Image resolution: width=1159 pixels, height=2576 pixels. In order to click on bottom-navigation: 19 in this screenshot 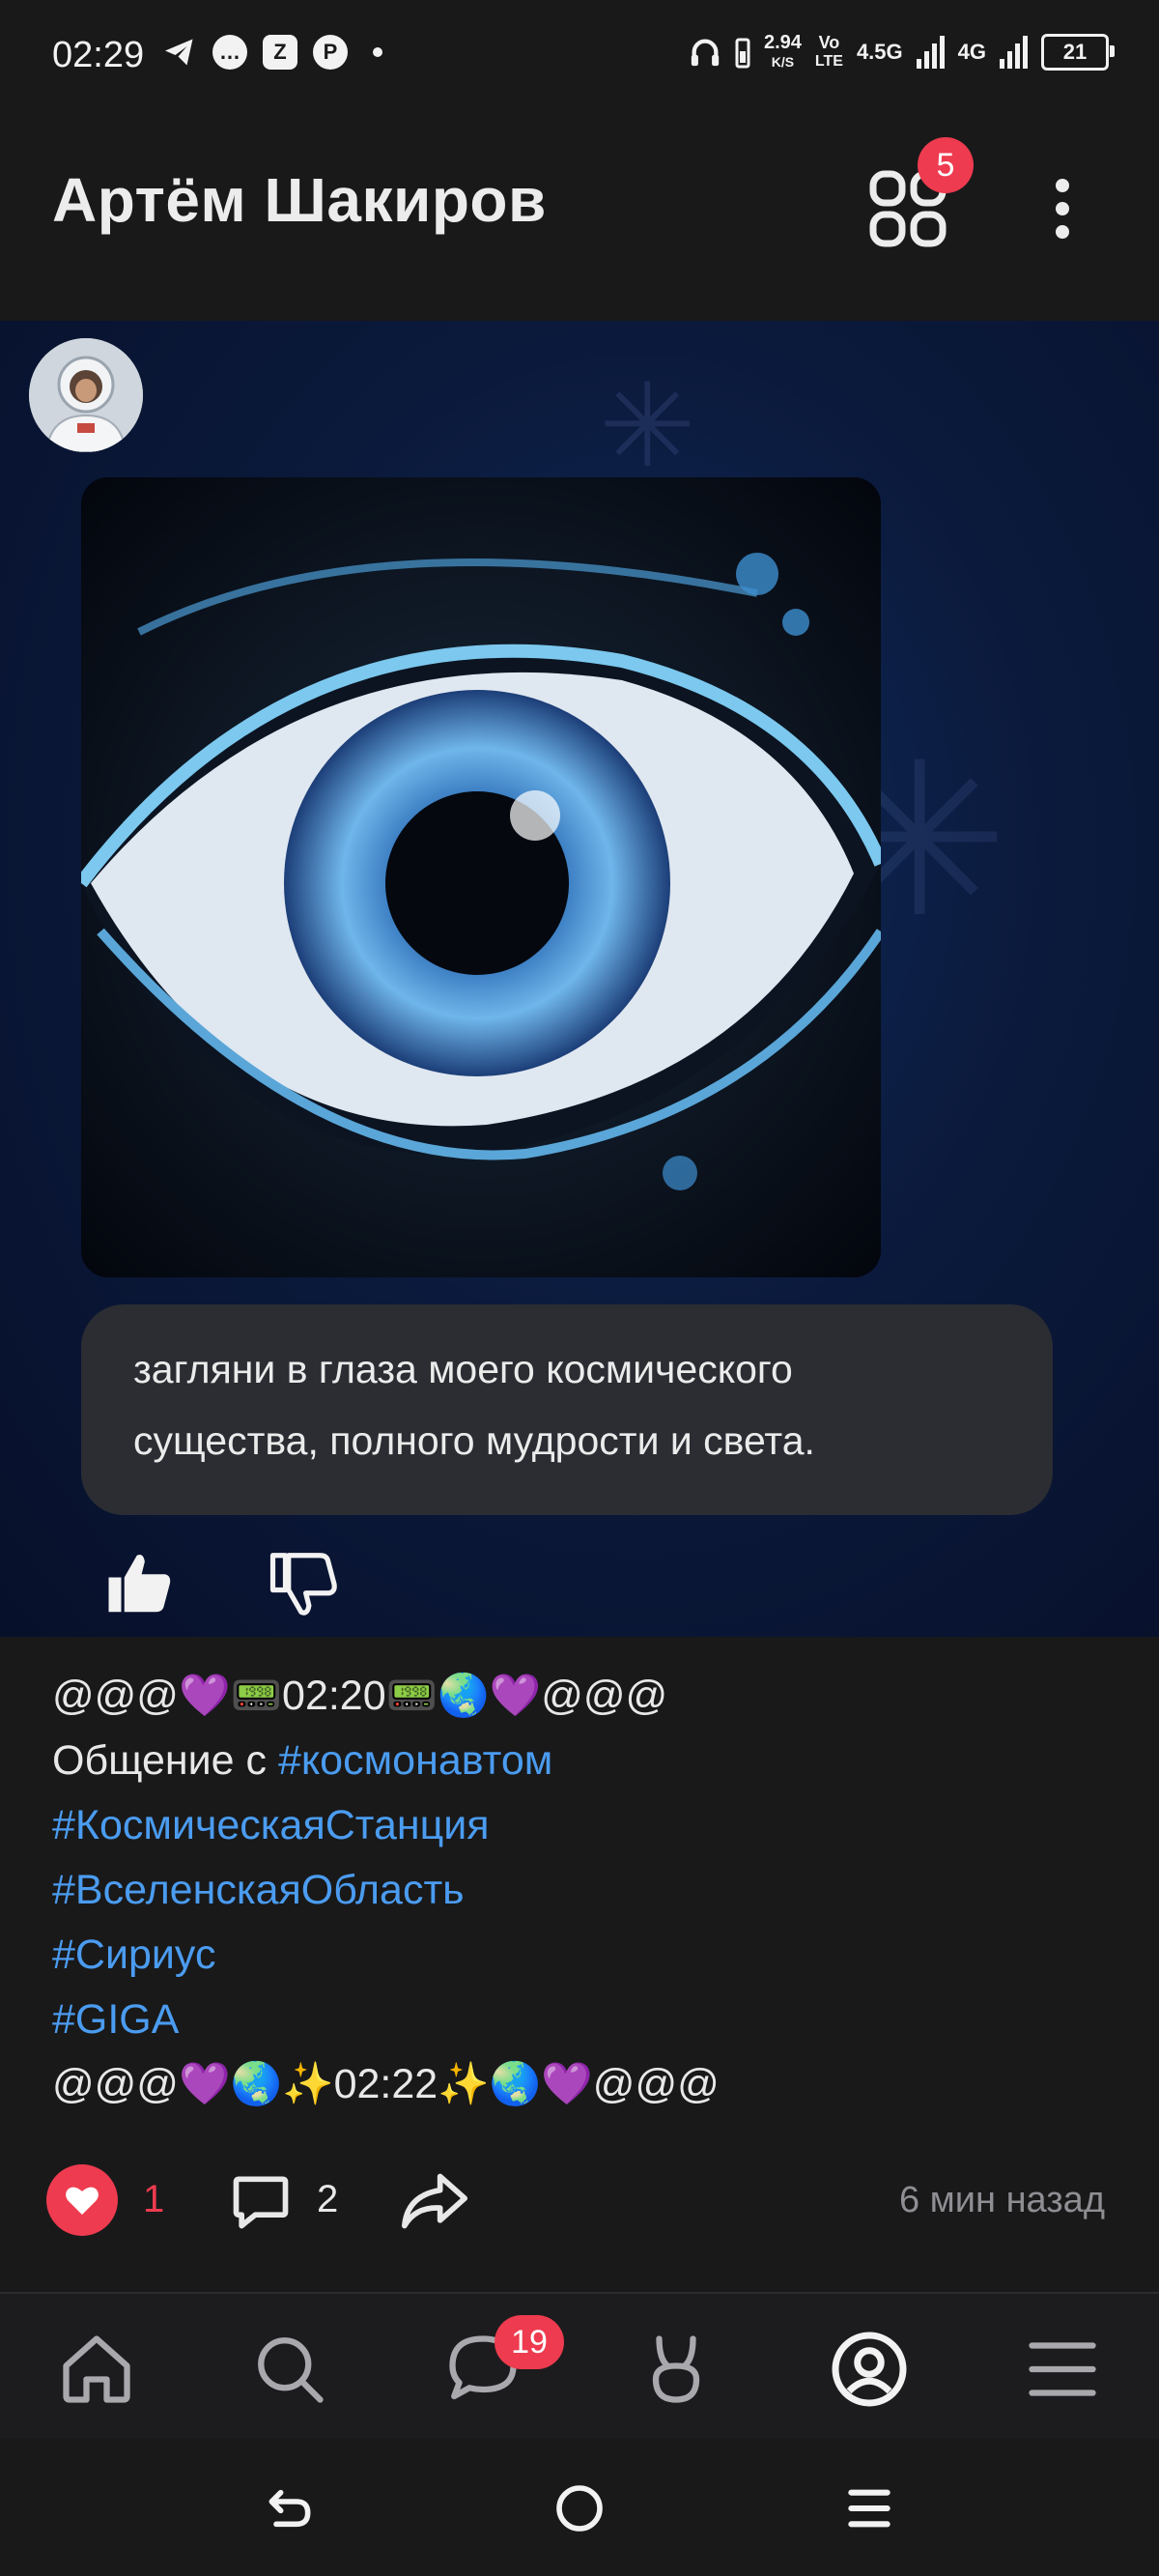, I will do `click(579, 2367)`.